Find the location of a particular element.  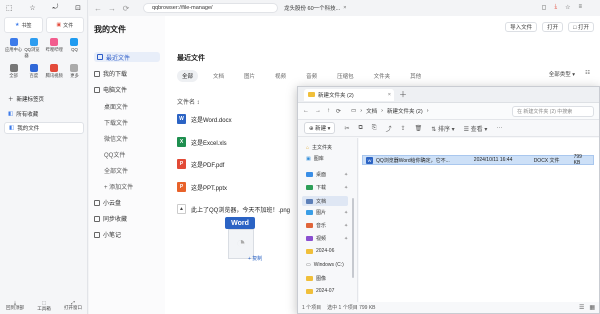

nav-cloud: 小云盘 is located at coordinates (107, 202).